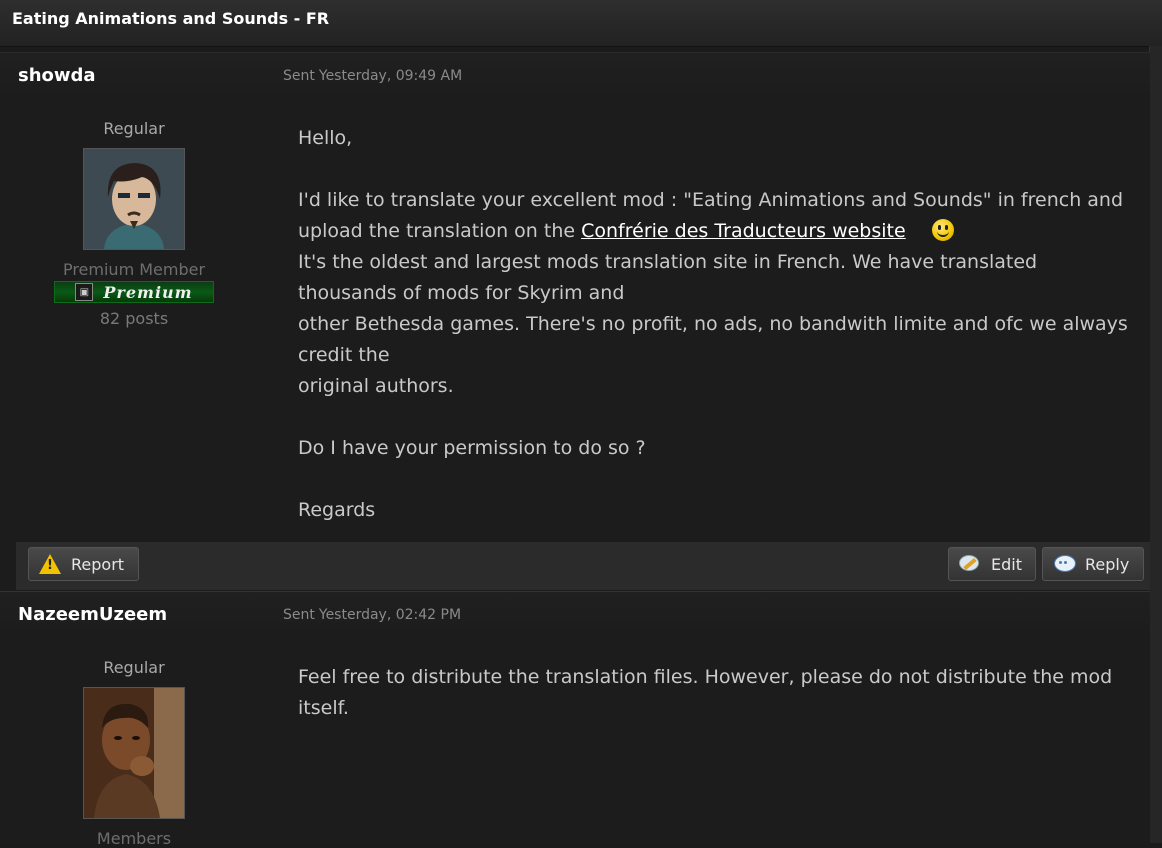 Image resolution: width=1162 pixels, height=848 pixels. I want to click on author-info: Regular Members, so click(134, 753).